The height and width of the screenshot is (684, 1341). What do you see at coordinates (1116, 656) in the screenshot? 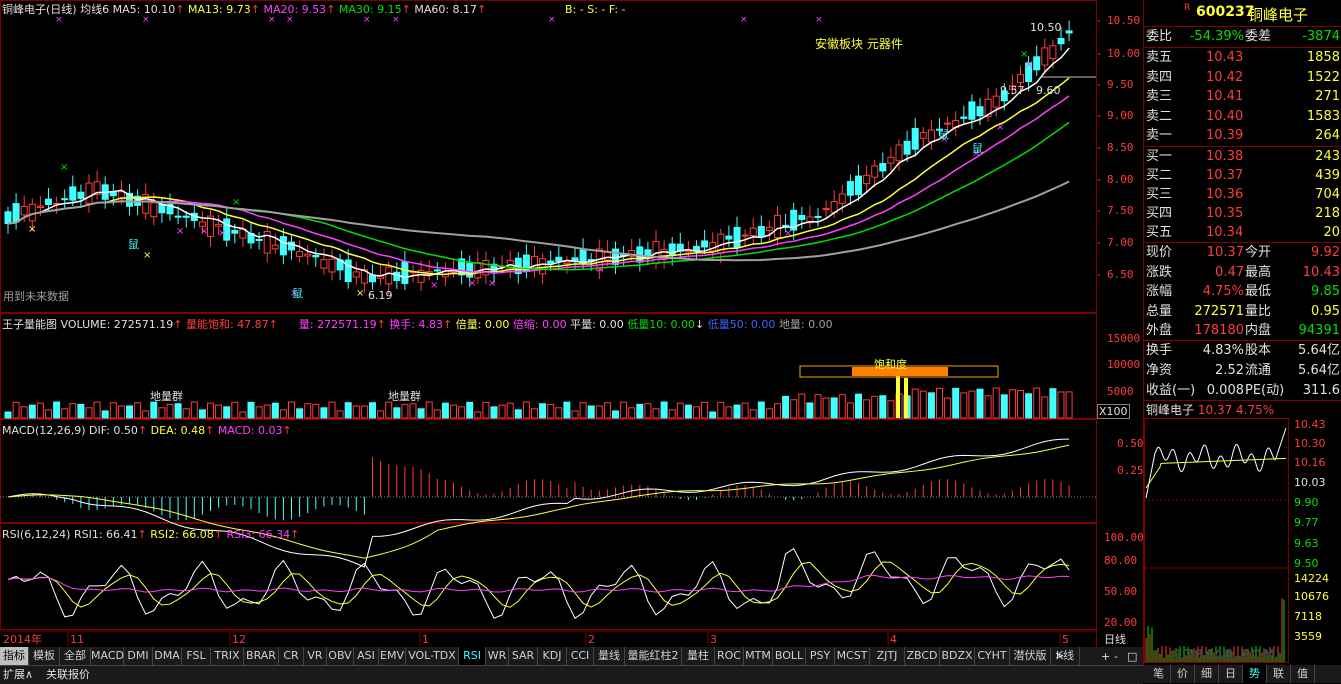
I see `zoom-out-button: -` at bounding box center [1116, 656].